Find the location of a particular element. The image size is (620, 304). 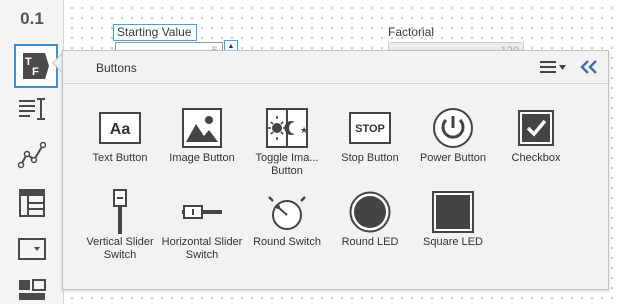

text-button-glyph: Aa is located at coordinates (120, 129).